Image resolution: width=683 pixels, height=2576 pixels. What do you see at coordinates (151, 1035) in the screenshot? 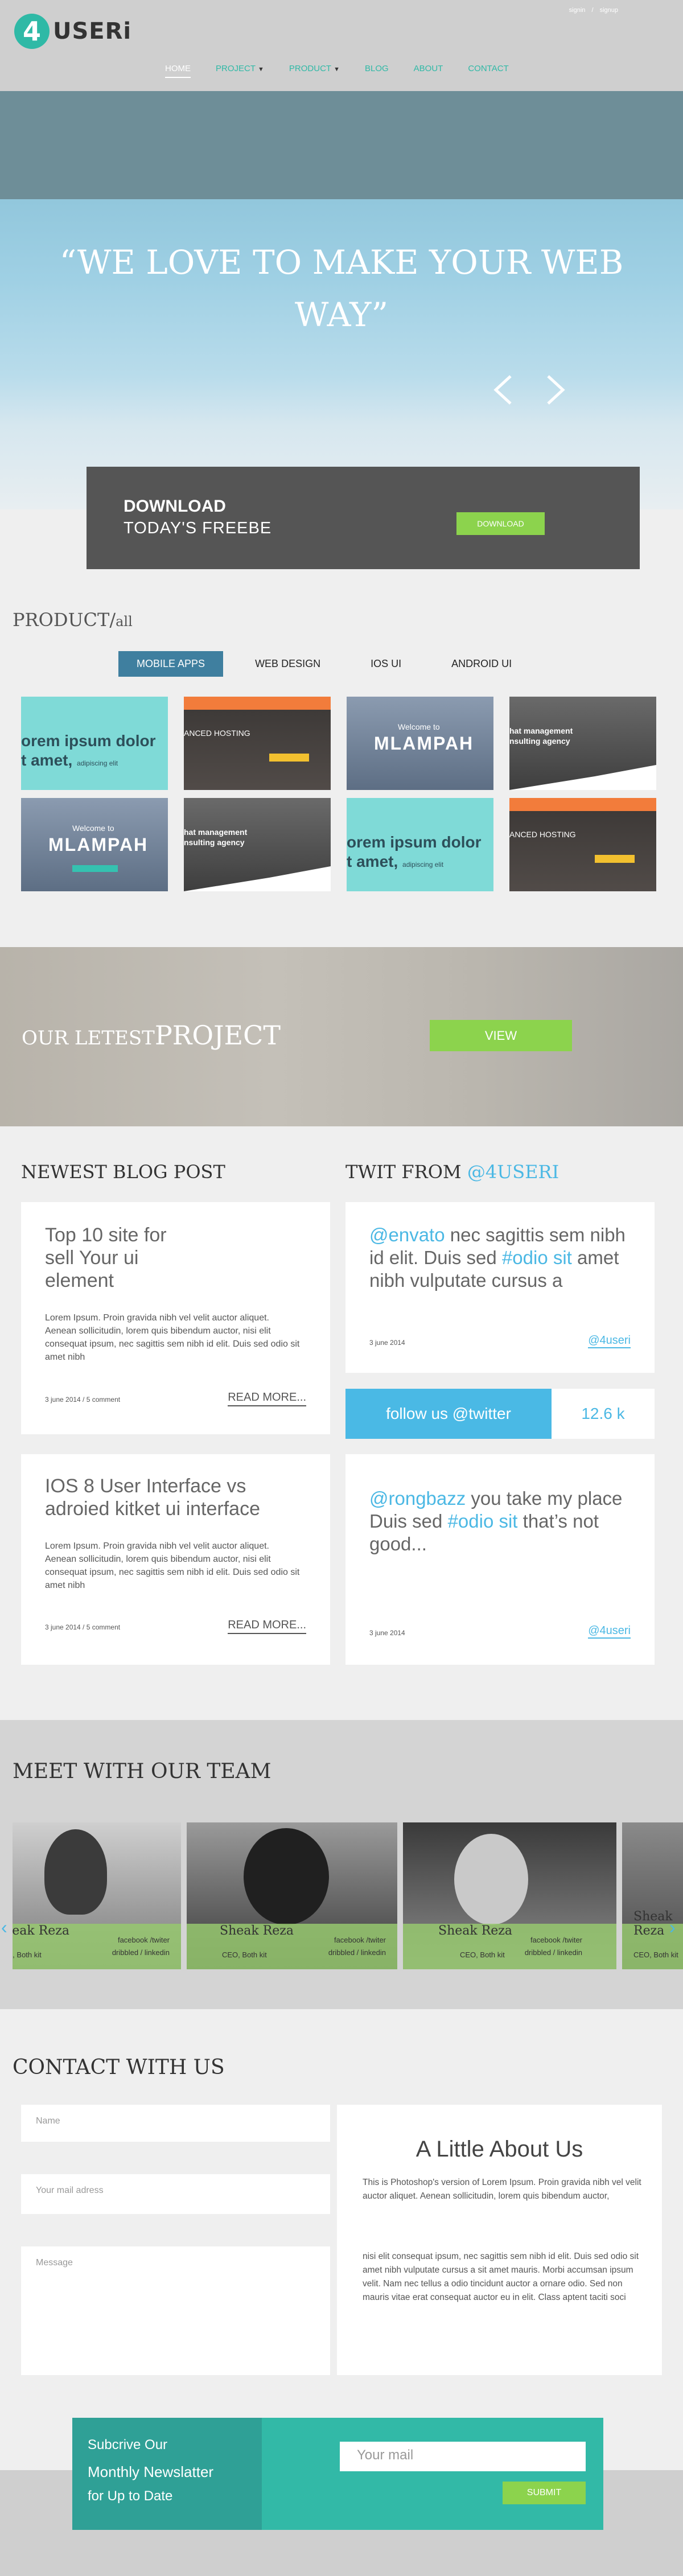
I see `project-title: OUR LETESTPROJECT` at bounding box center [151, 1035].